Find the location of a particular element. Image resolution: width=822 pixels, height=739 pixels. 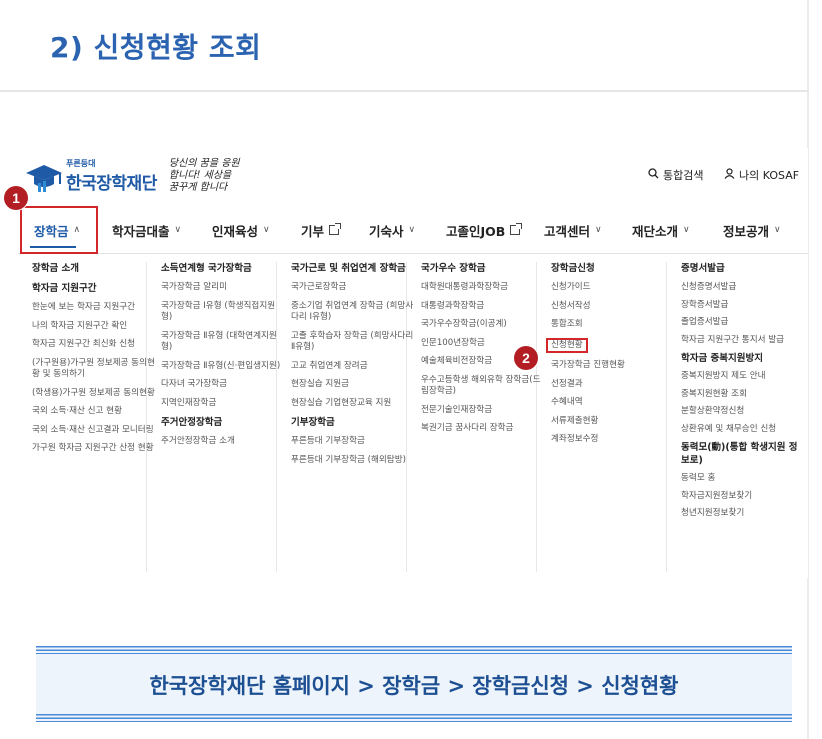

menu-heading: 증명서발급 is located at coordinates (742, 268).